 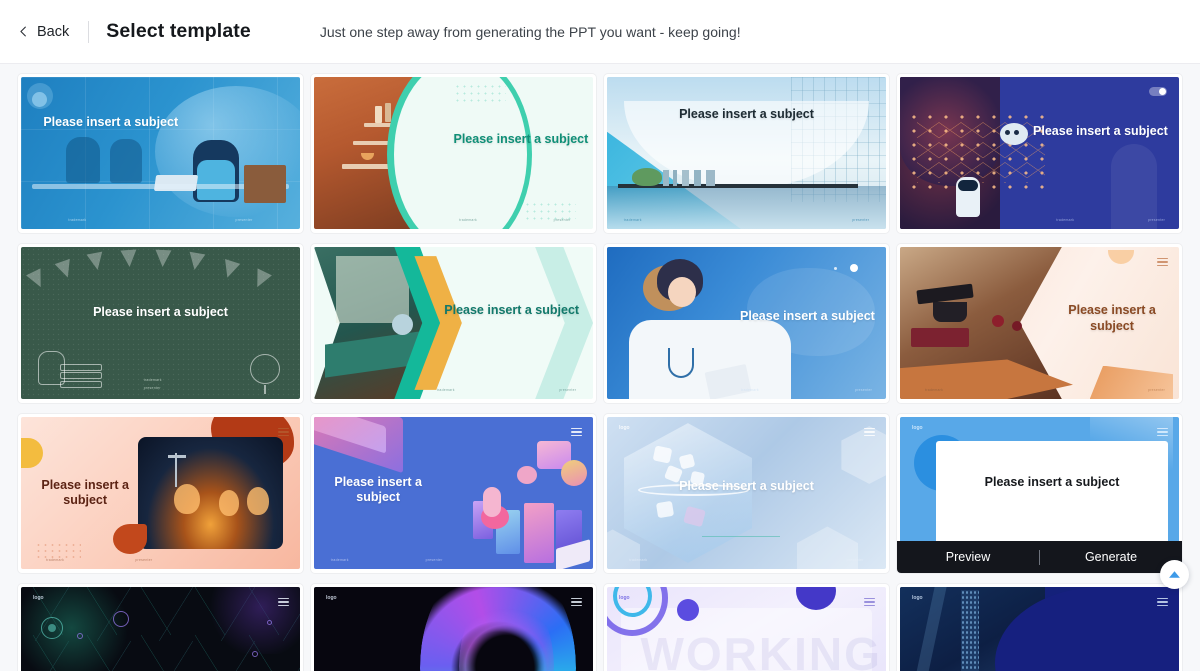 I want to click on template-thumbnail: WORKING logo Please insert a subject, so click(x=746, y=629).